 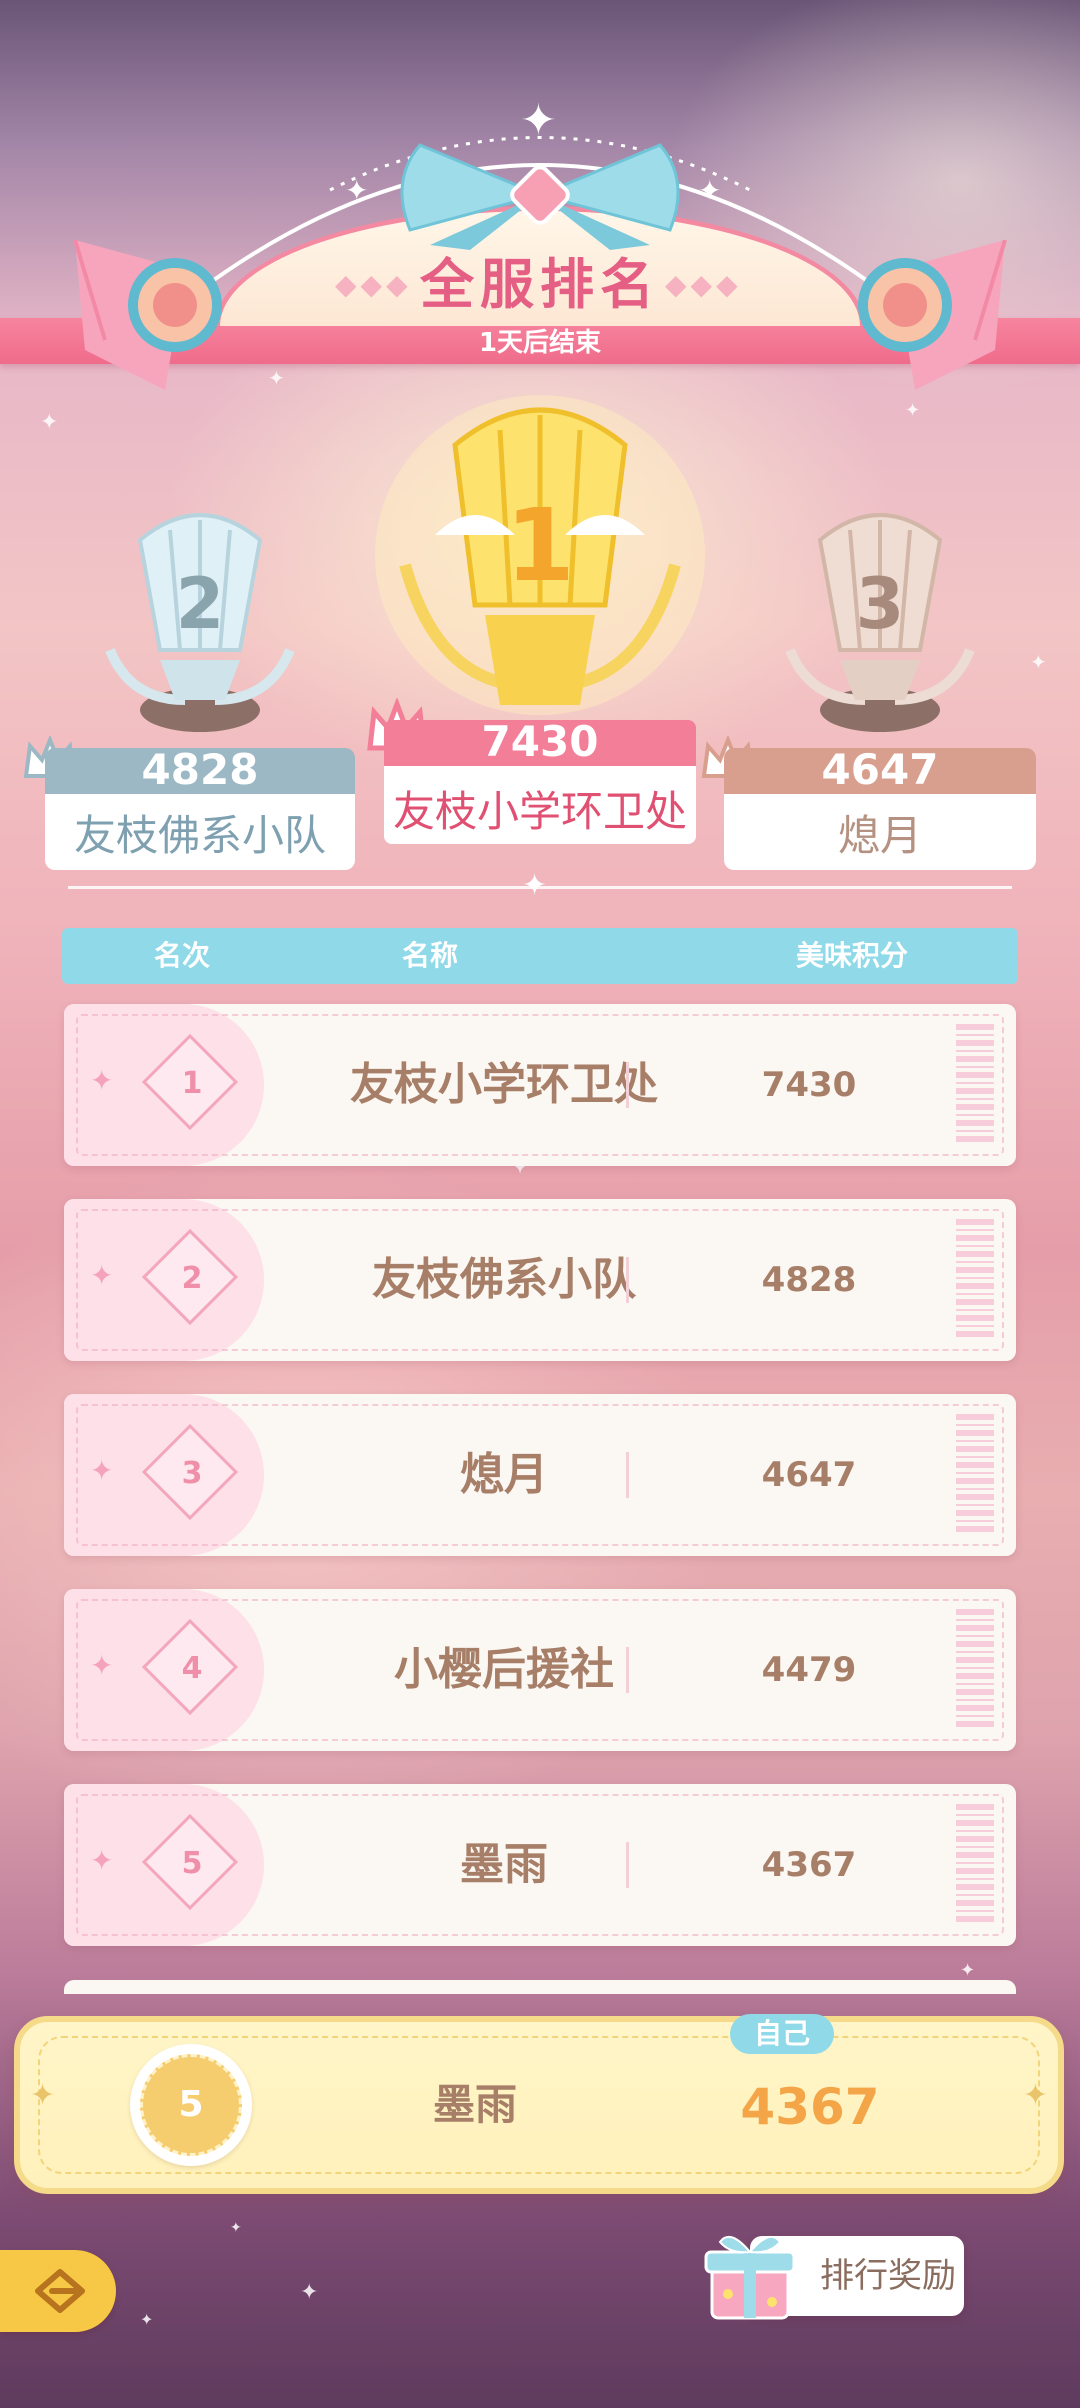 I want to click on podium-first-name: 友枝小学环卫处, so click(x=539, y=811).